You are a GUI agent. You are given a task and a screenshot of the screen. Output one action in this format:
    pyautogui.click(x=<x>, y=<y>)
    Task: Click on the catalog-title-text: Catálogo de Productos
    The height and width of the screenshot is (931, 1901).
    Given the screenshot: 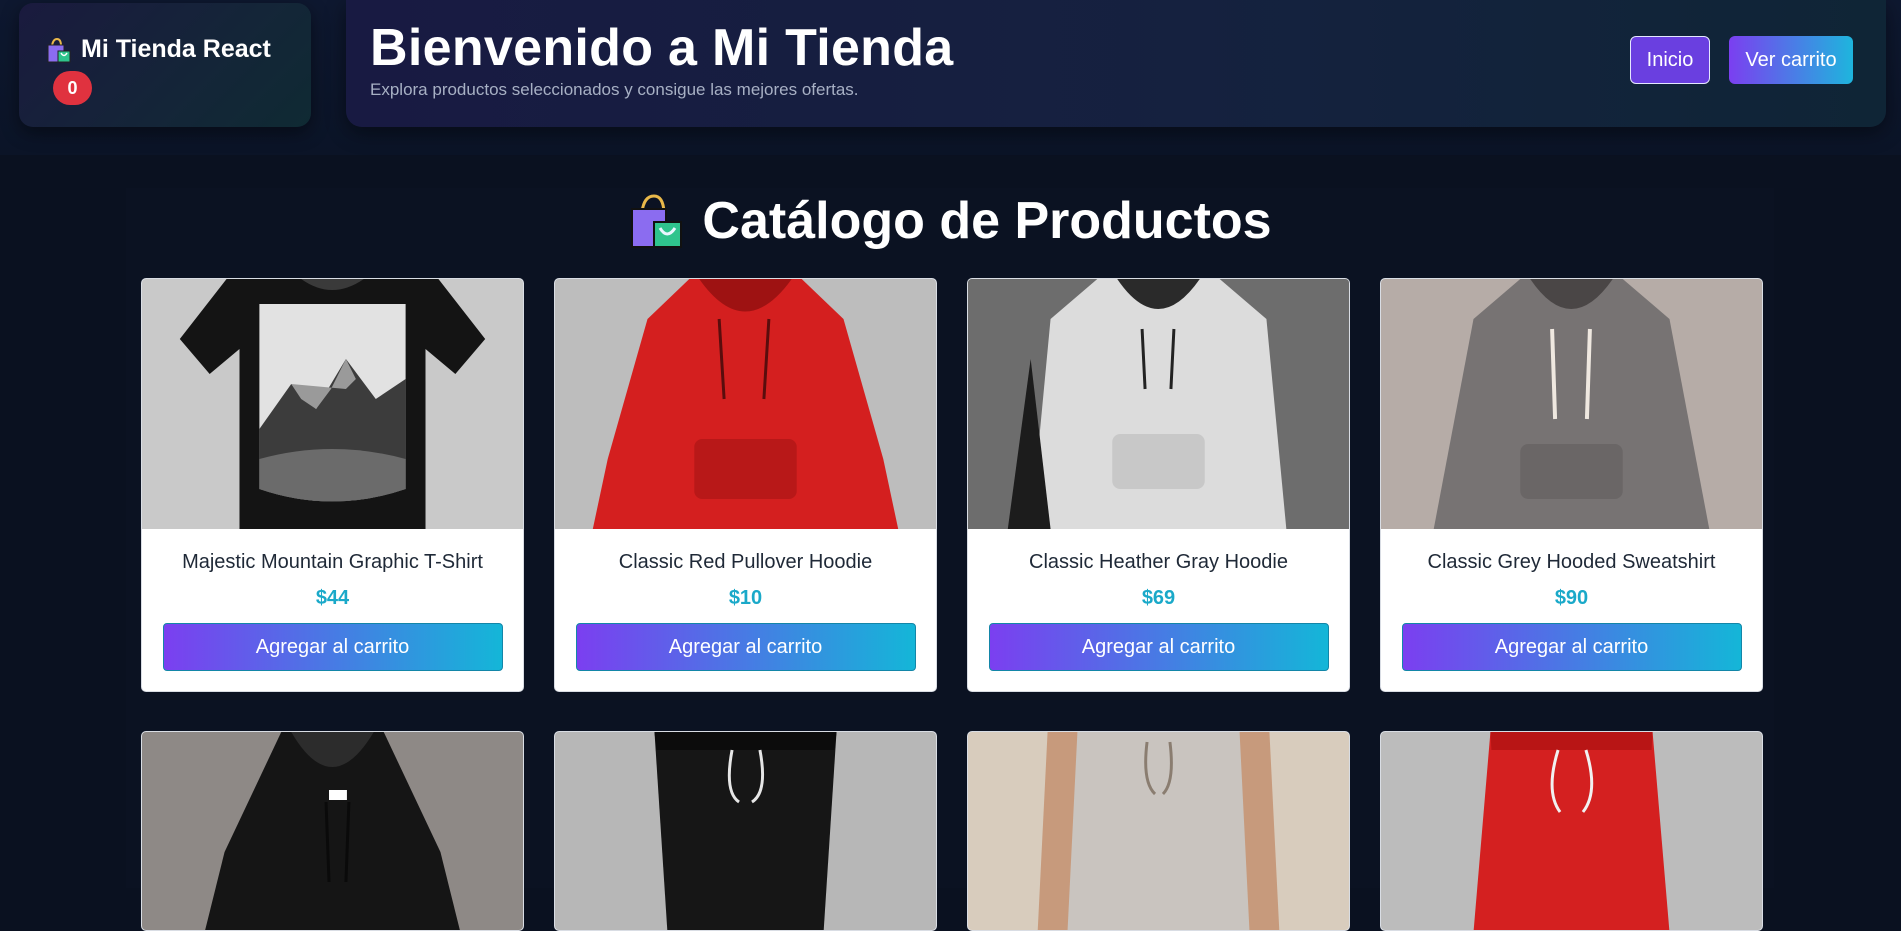 What is the action you would take?
    pyautogui.click(x=987, y=221)
    